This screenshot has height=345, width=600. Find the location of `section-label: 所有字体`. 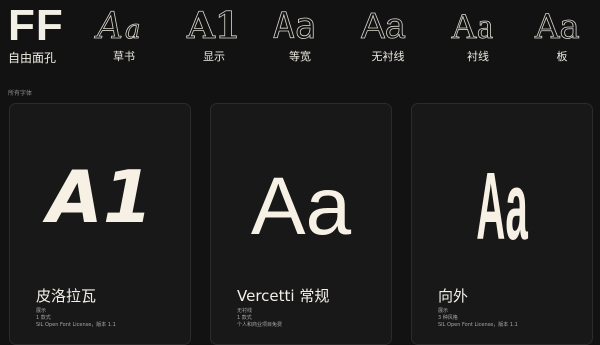

section-label: 所有字体 is located at coordinates (20, 93).